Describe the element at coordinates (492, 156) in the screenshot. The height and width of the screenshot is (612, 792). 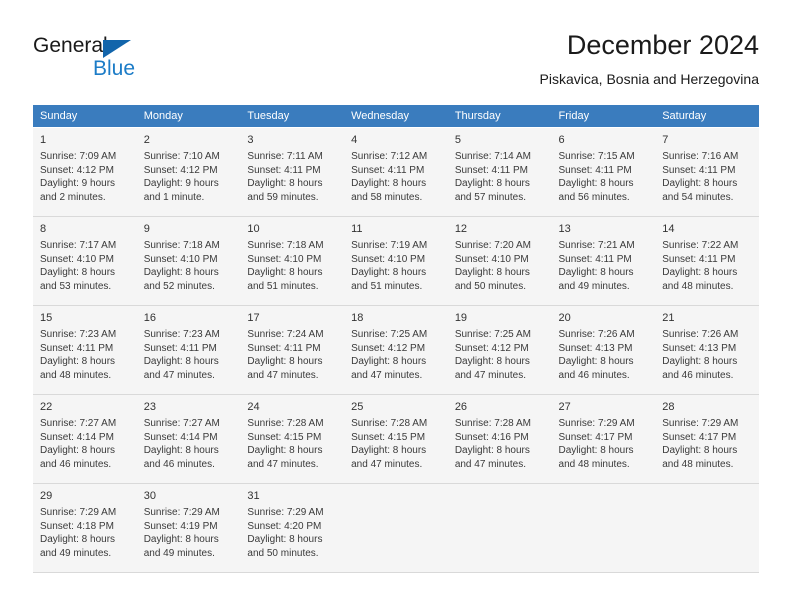
I see `sunrise-time: Sunrise: 7:14 AM` at that location.